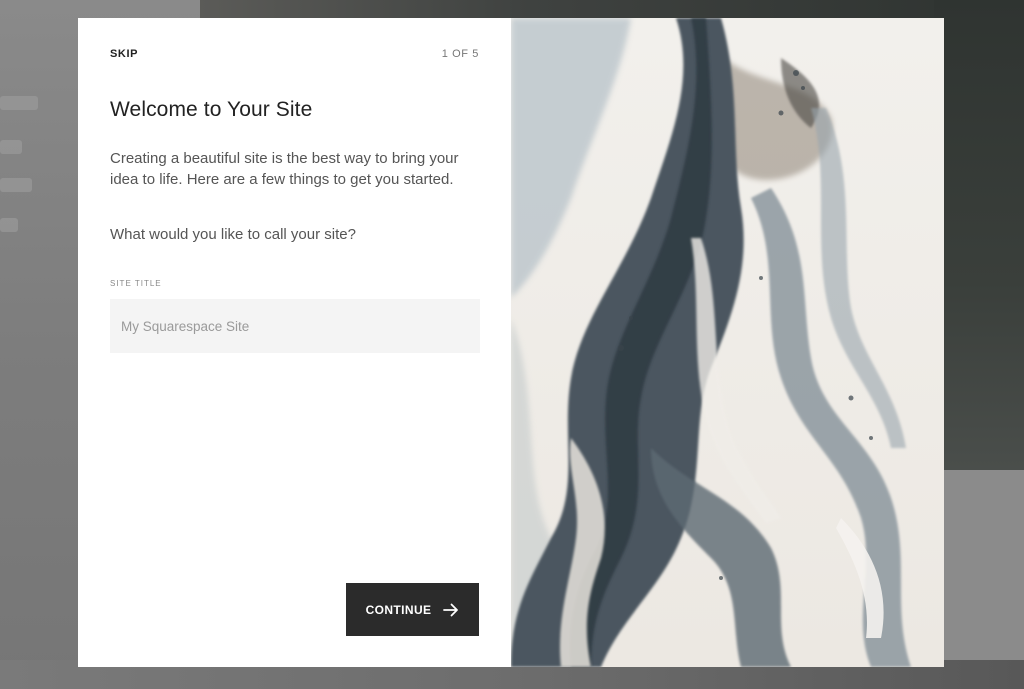 This screenshot has width=1024, height=689. Describe the element at coordinates (136, 283) in the screenshot. I see `site-title-label: SITE TITLE` at that location.